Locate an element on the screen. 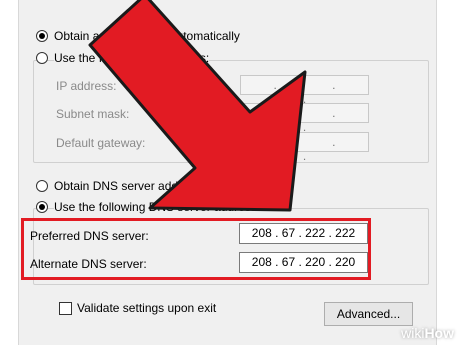 The height and width of the screenshot is (345, 460). wikihow-watermark: wikiHow is located at coordinates (427, 333).